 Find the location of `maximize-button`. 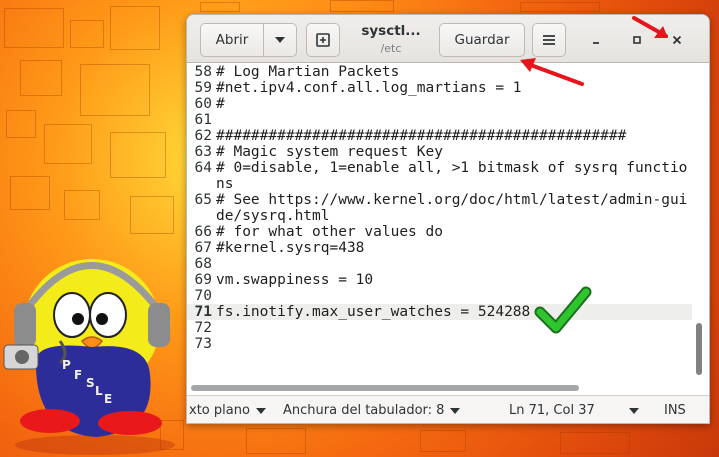

maximize-button is located at coordinates (637, 40).